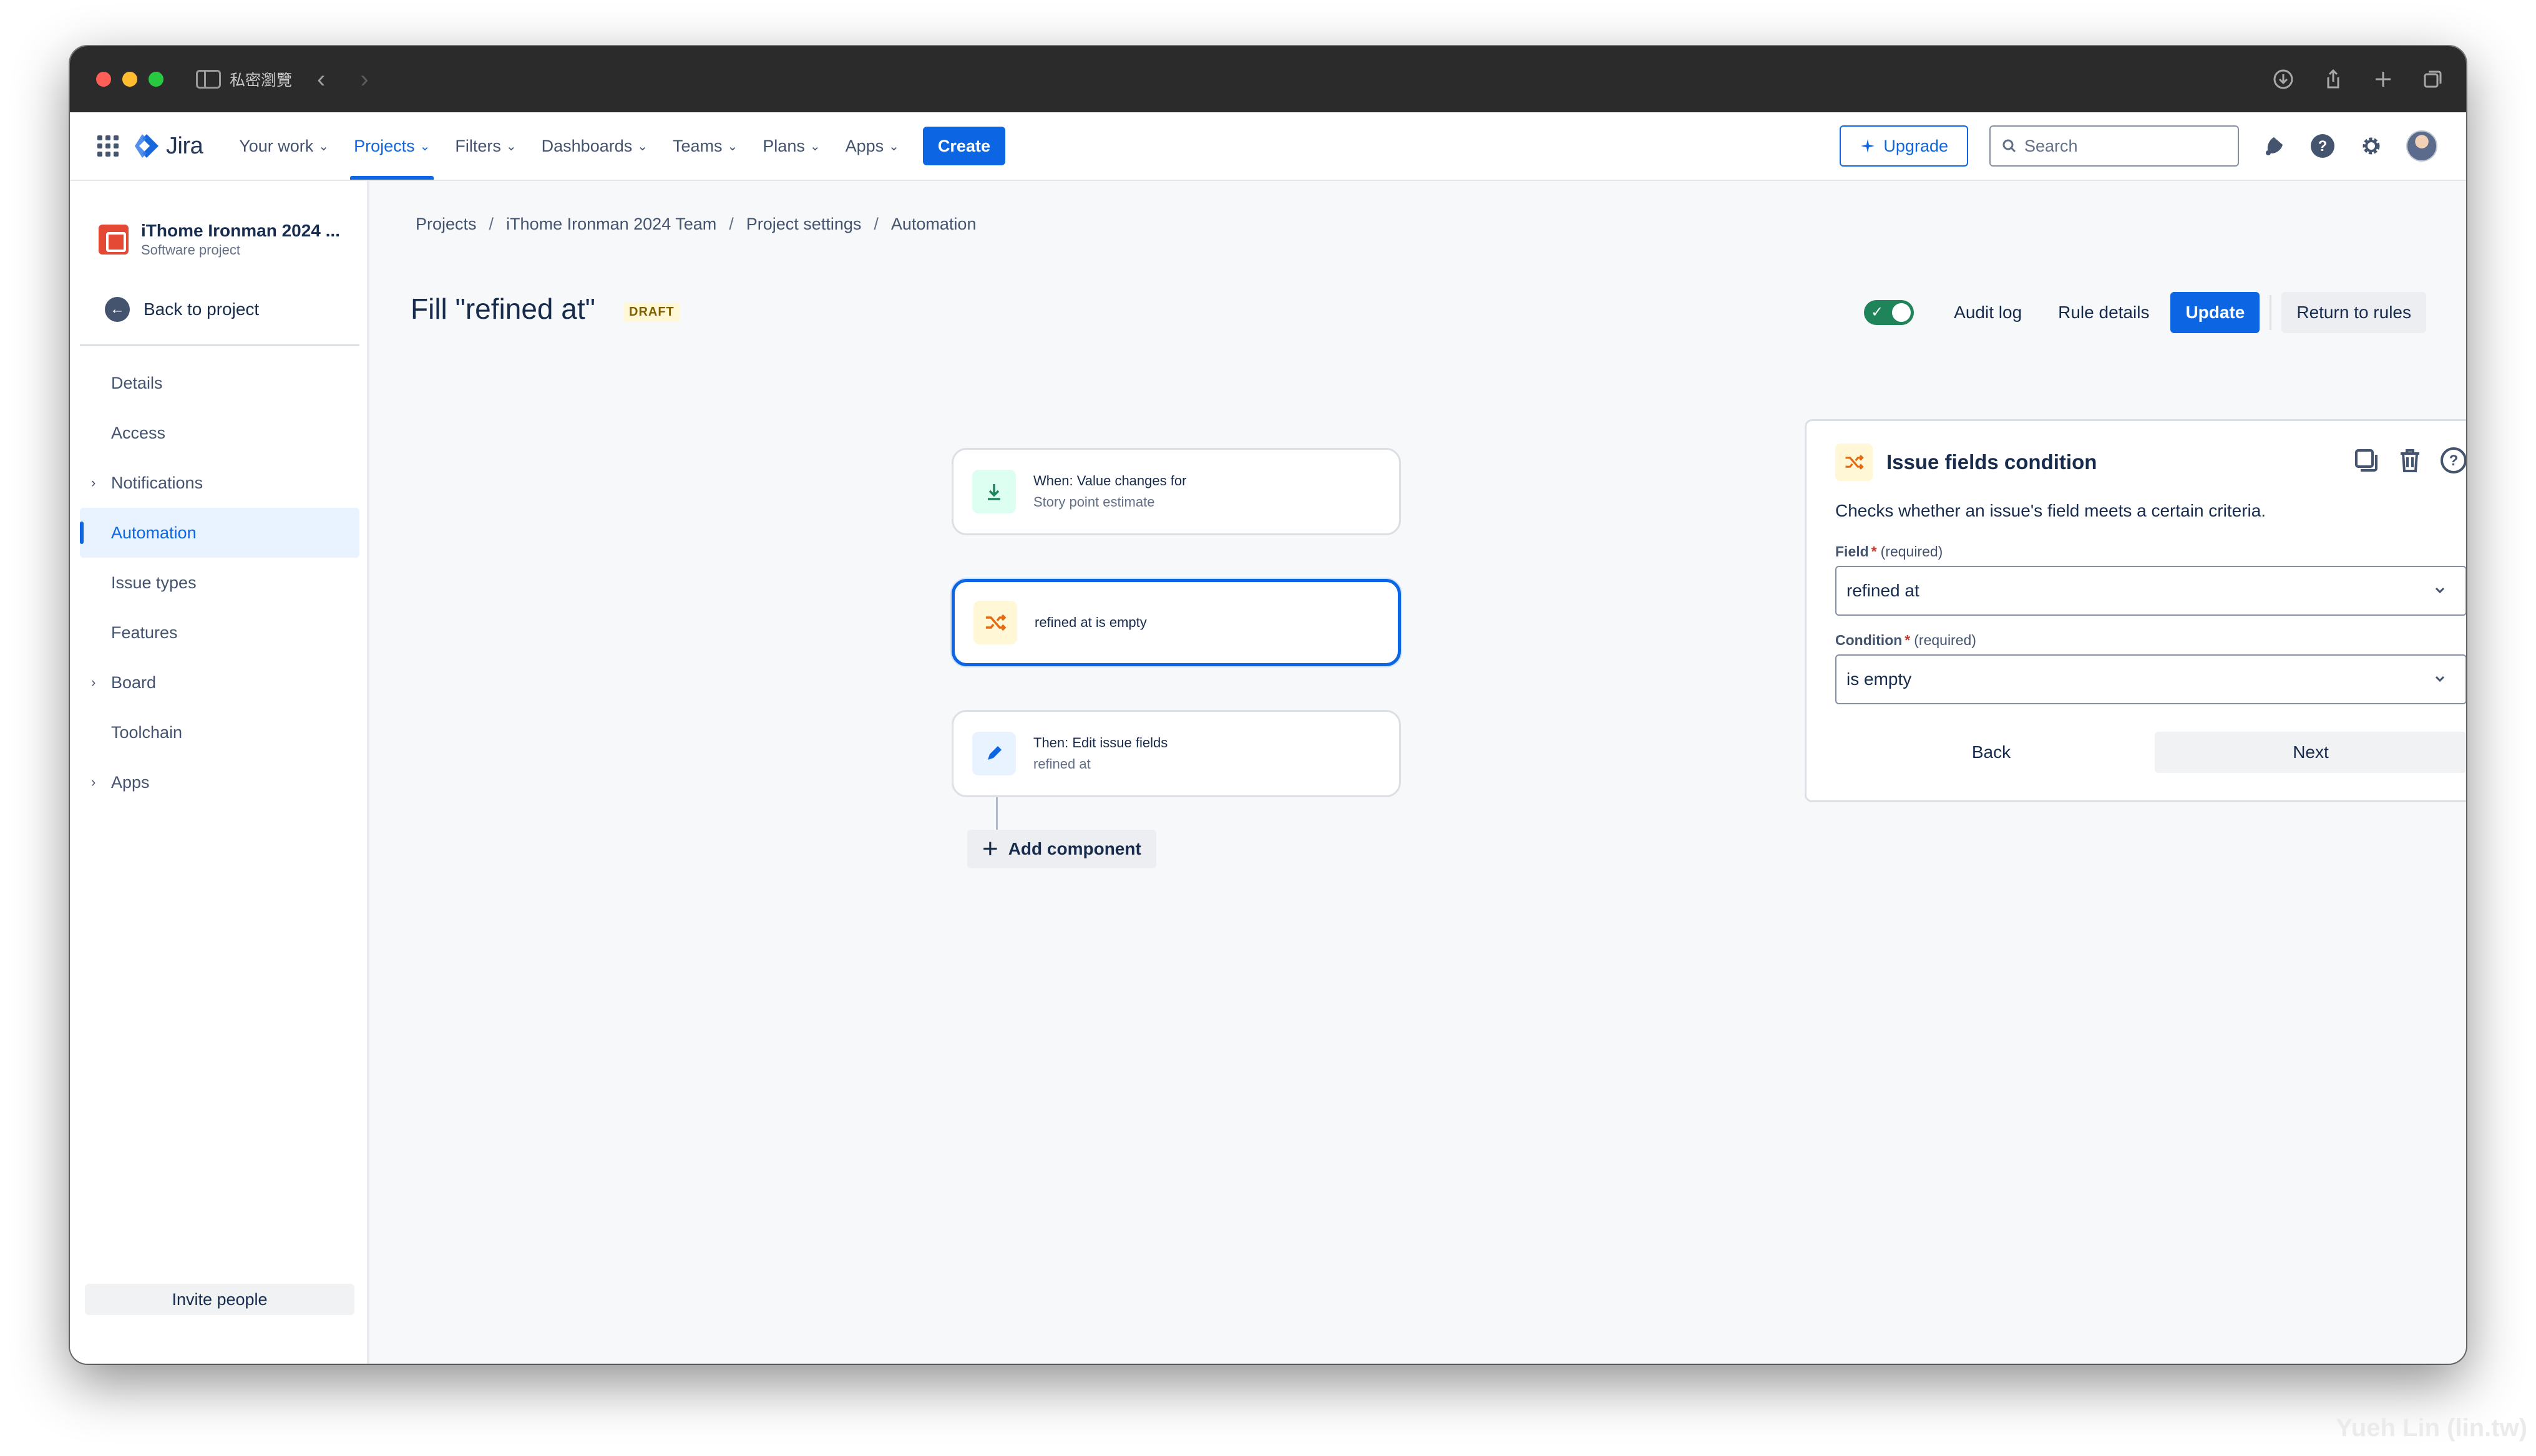  I want to click on search-input: Search, so click(2114, 146).